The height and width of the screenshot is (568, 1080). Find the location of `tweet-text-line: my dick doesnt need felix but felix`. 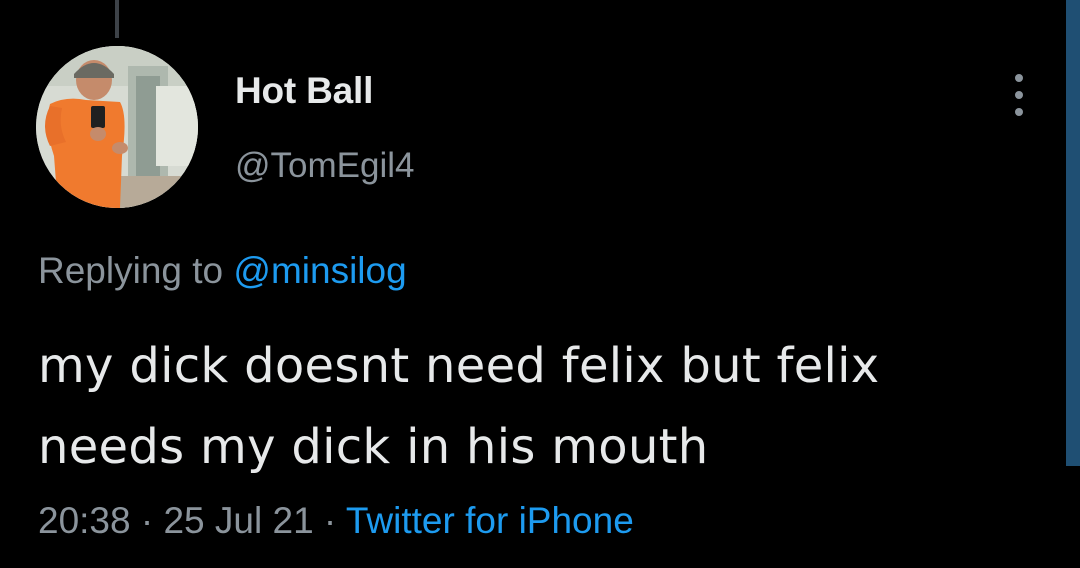

tweet-text-line: my dick doesnt need felix but felix is located at coordinates (459, 366).